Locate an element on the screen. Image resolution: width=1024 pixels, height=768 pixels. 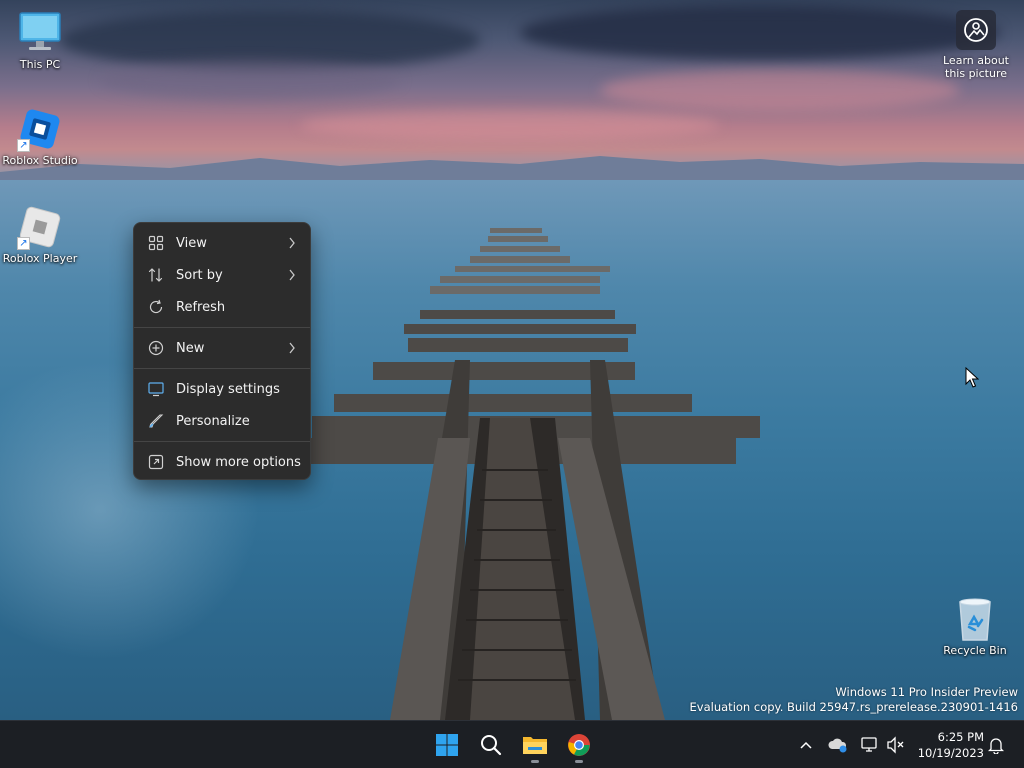
brush-icon is located at coordinates (156, 421).